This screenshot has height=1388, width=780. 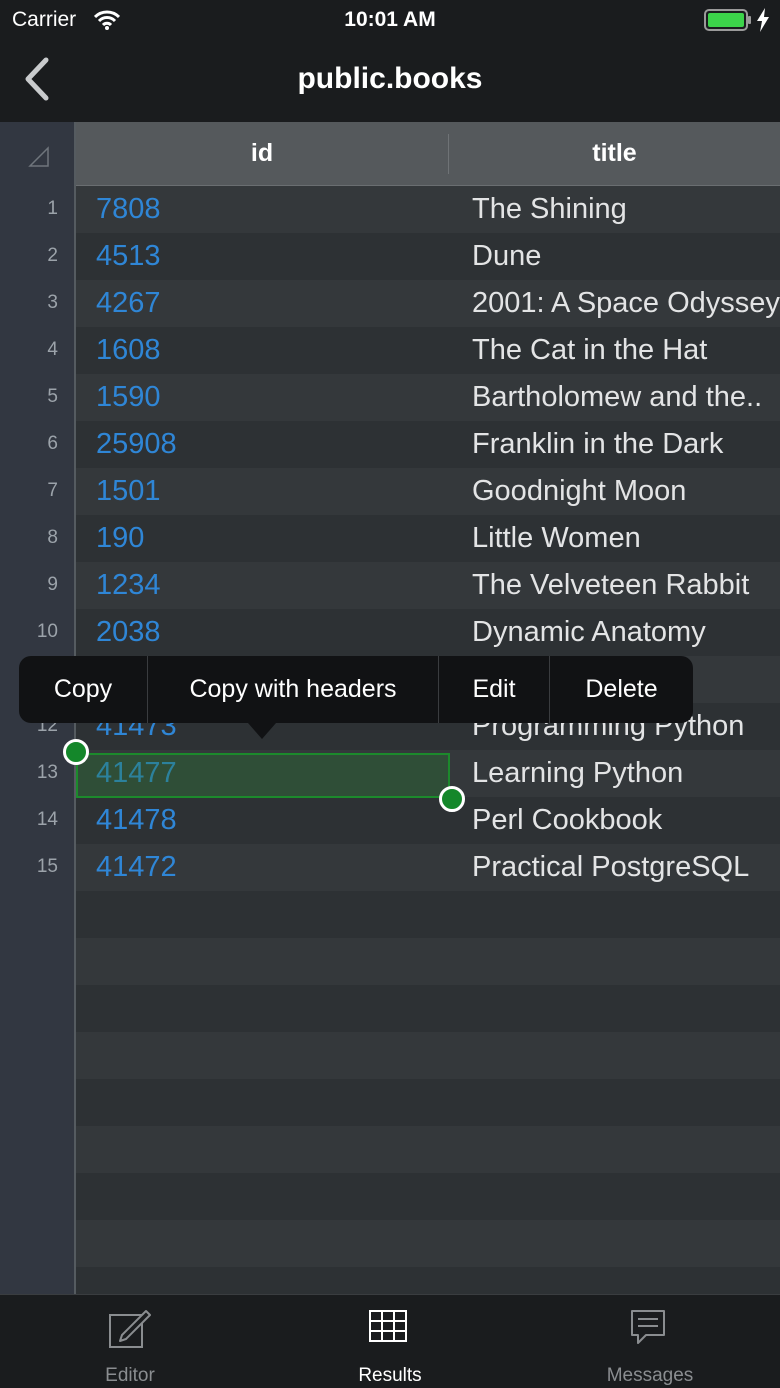 I want to click on cell-title: Perl Cookbook, so click(x=626, y=820).